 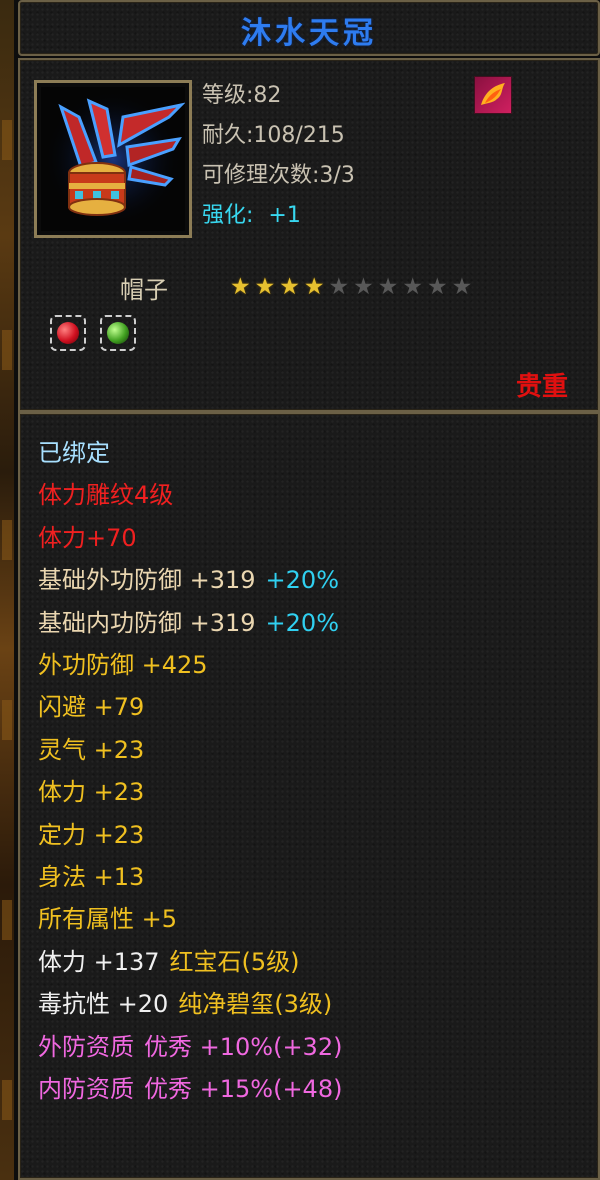 I want to click on fire-bird-icon, so click(x=493, y=95).